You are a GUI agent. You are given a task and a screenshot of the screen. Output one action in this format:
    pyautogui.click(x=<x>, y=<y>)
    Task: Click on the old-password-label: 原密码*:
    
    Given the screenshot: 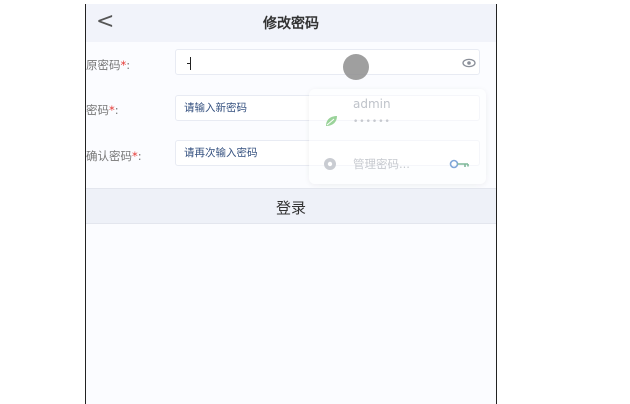 What is the action you would take?
    pyautogui.click(x=128, y=65)
    